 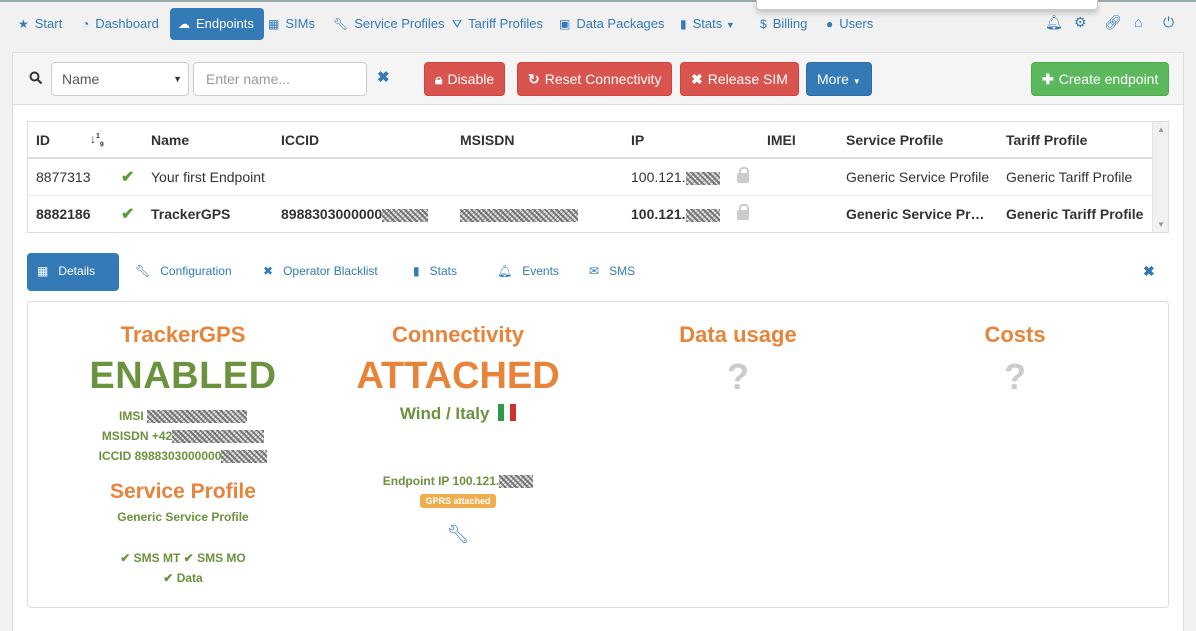 I want to click on nav-service-profiles: 🔧︎ Service Profiles, so click(x=390, y=24).